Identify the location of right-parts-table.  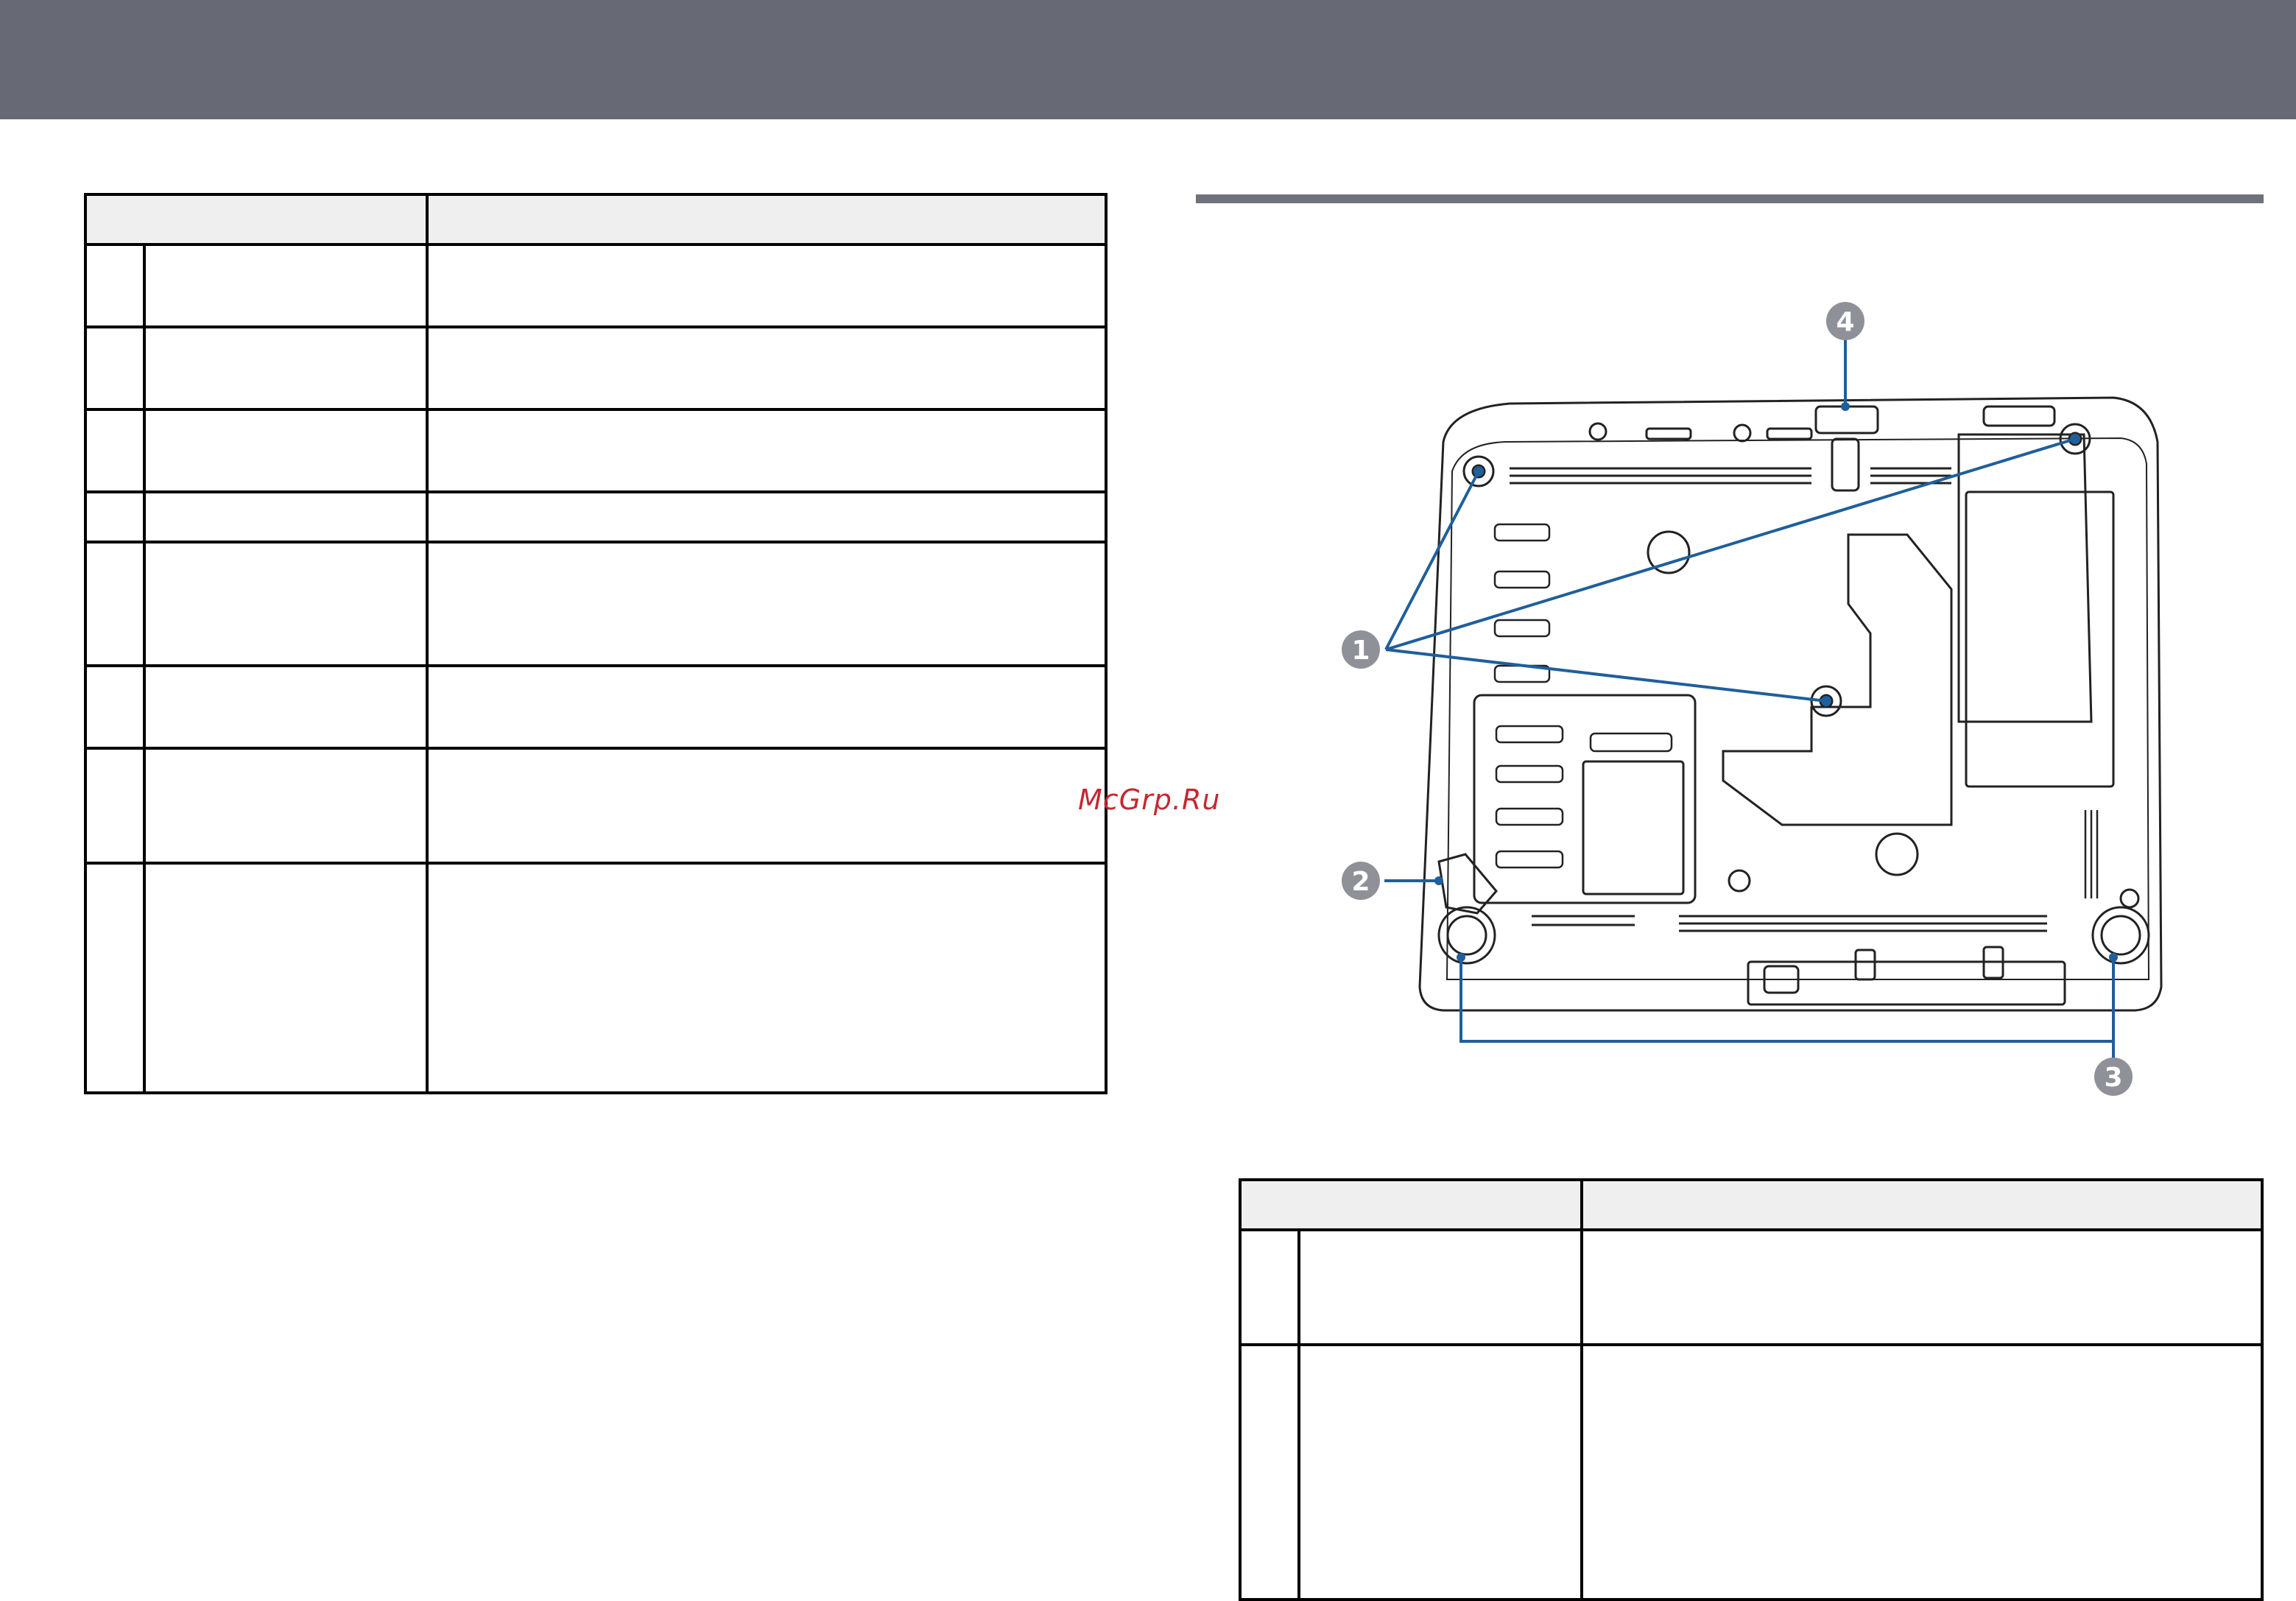
(1751, 1389).